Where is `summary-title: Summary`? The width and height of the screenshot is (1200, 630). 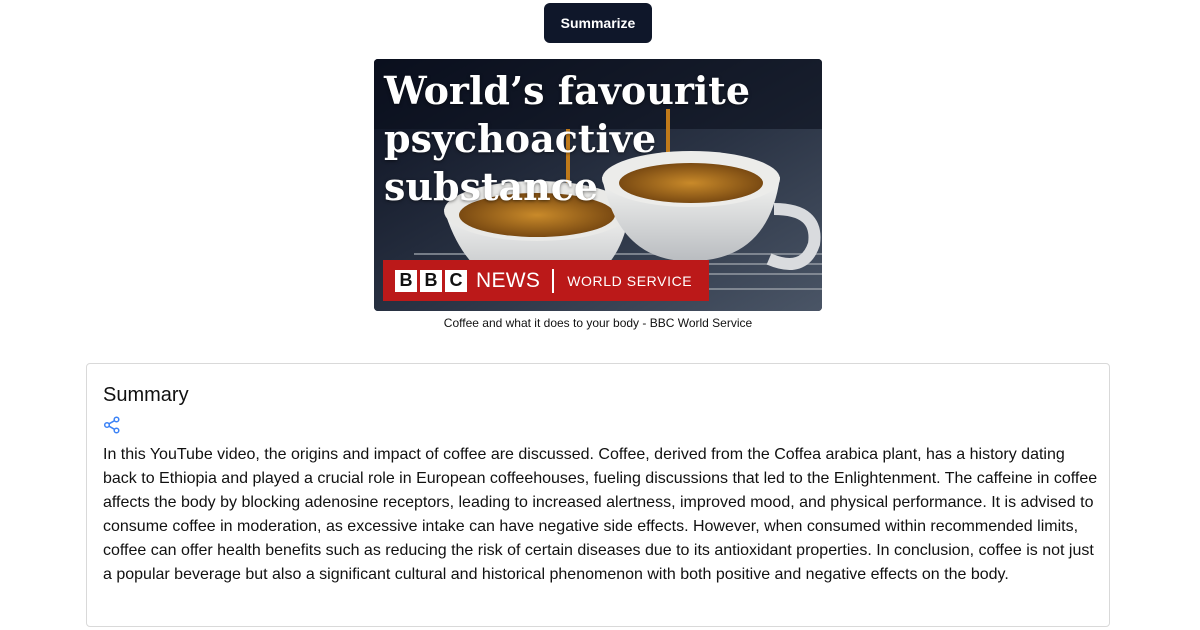 summary-title: Summary is located at coordinates (146, 395).